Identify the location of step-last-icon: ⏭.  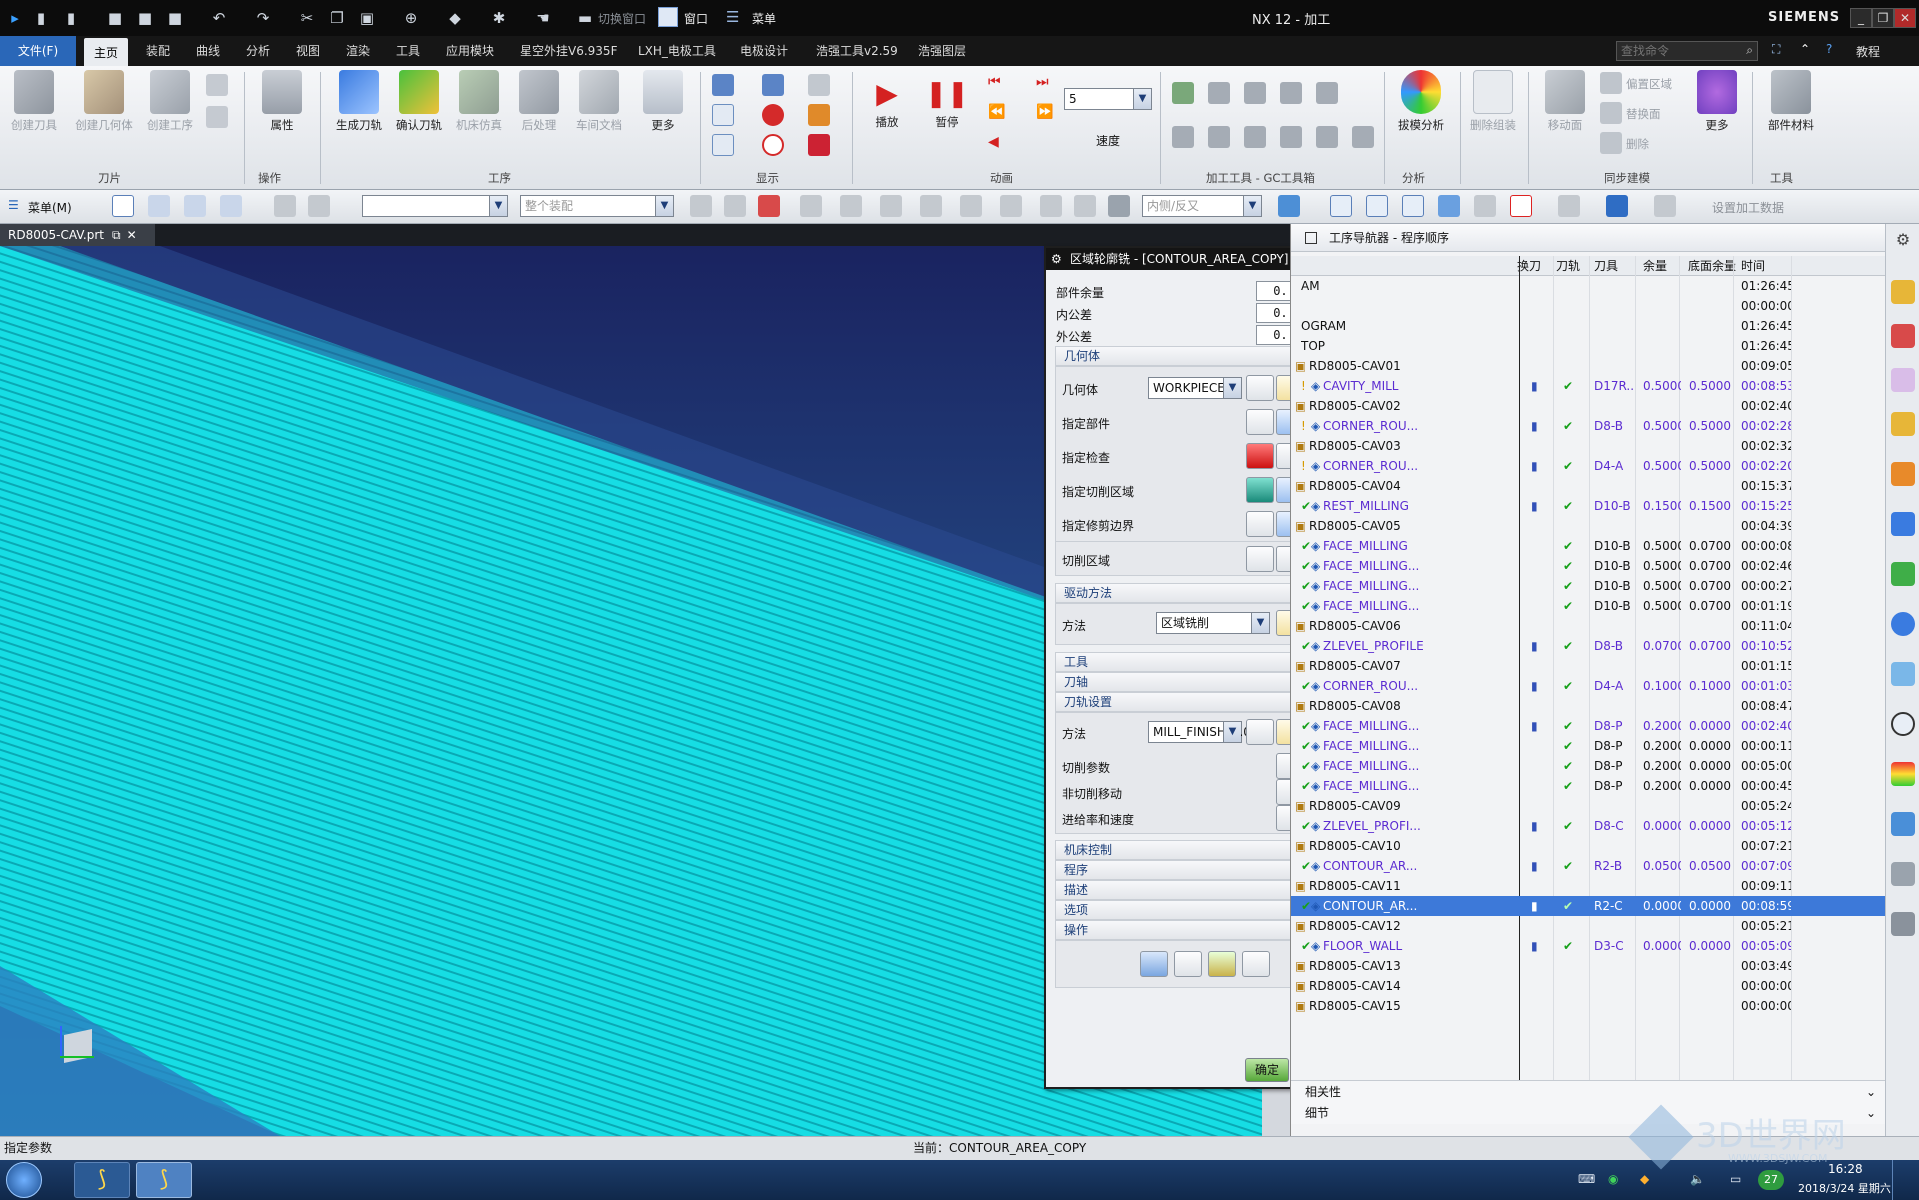
(1042, 82).